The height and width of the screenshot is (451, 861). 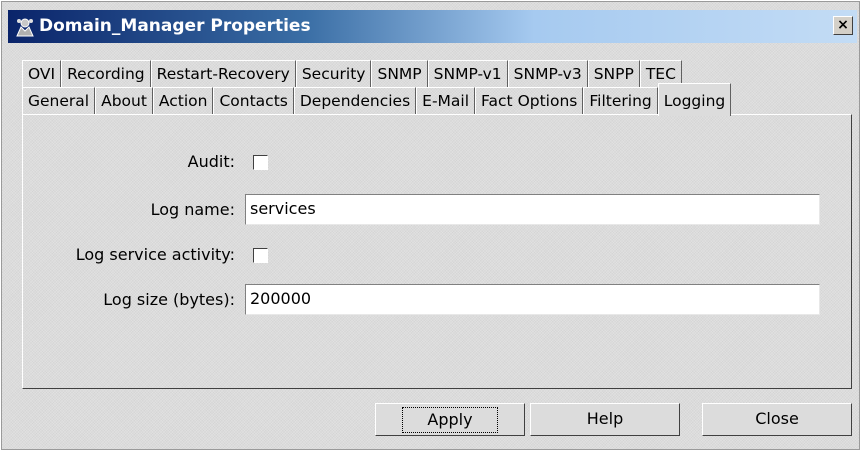 I want to click on tab-general: General, so click(x=59, y=100).